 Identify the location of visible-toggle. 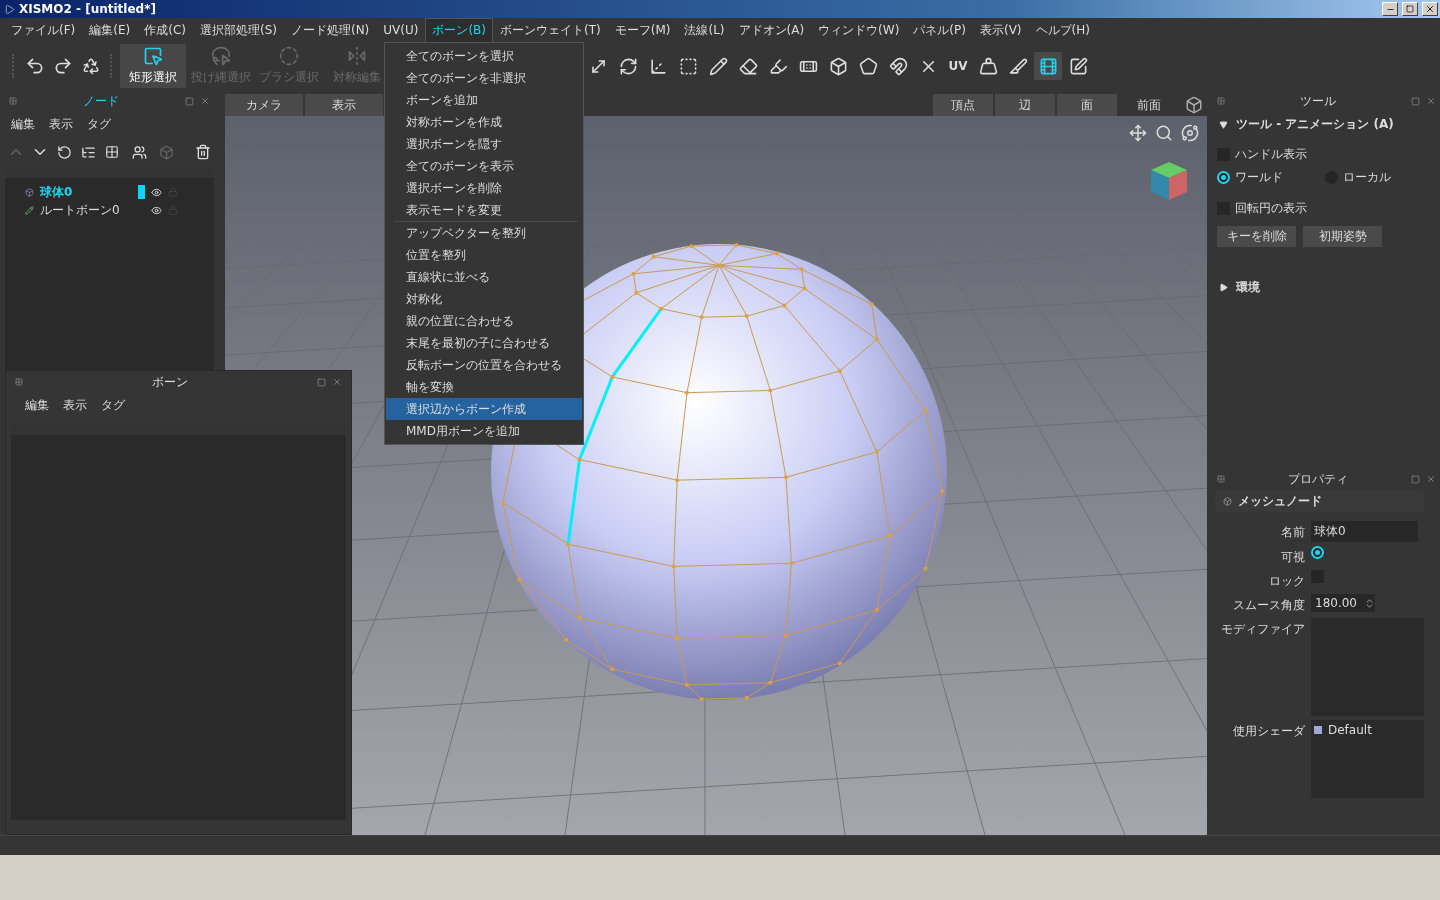
(1317, 552).